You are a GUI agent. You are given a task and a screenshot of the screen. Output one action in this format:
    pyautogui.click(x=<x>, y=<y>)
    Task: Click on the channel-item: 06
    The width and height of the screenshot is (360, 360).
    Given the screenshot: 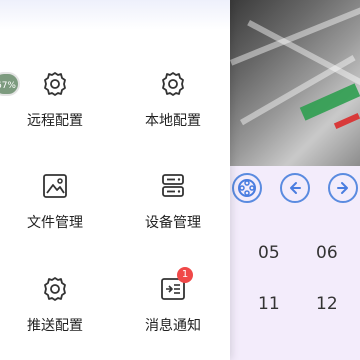 What is the action you would take?
    pyautogui.click(x=327, y=253)
    